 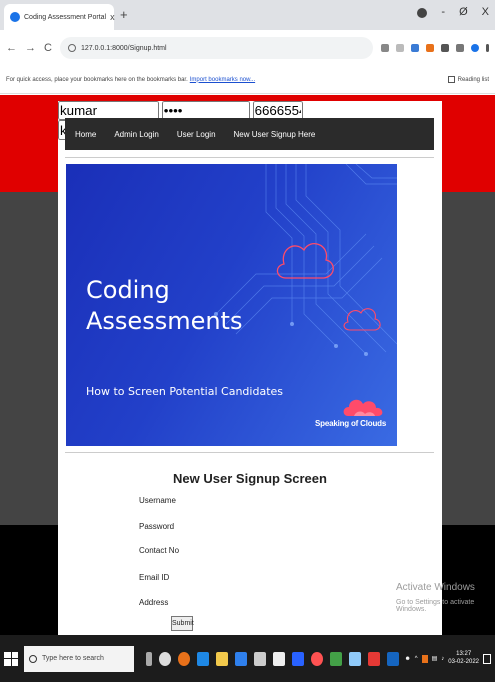 I want to click on watermark-line1: Activate Windows, so click(x=435, y=587).